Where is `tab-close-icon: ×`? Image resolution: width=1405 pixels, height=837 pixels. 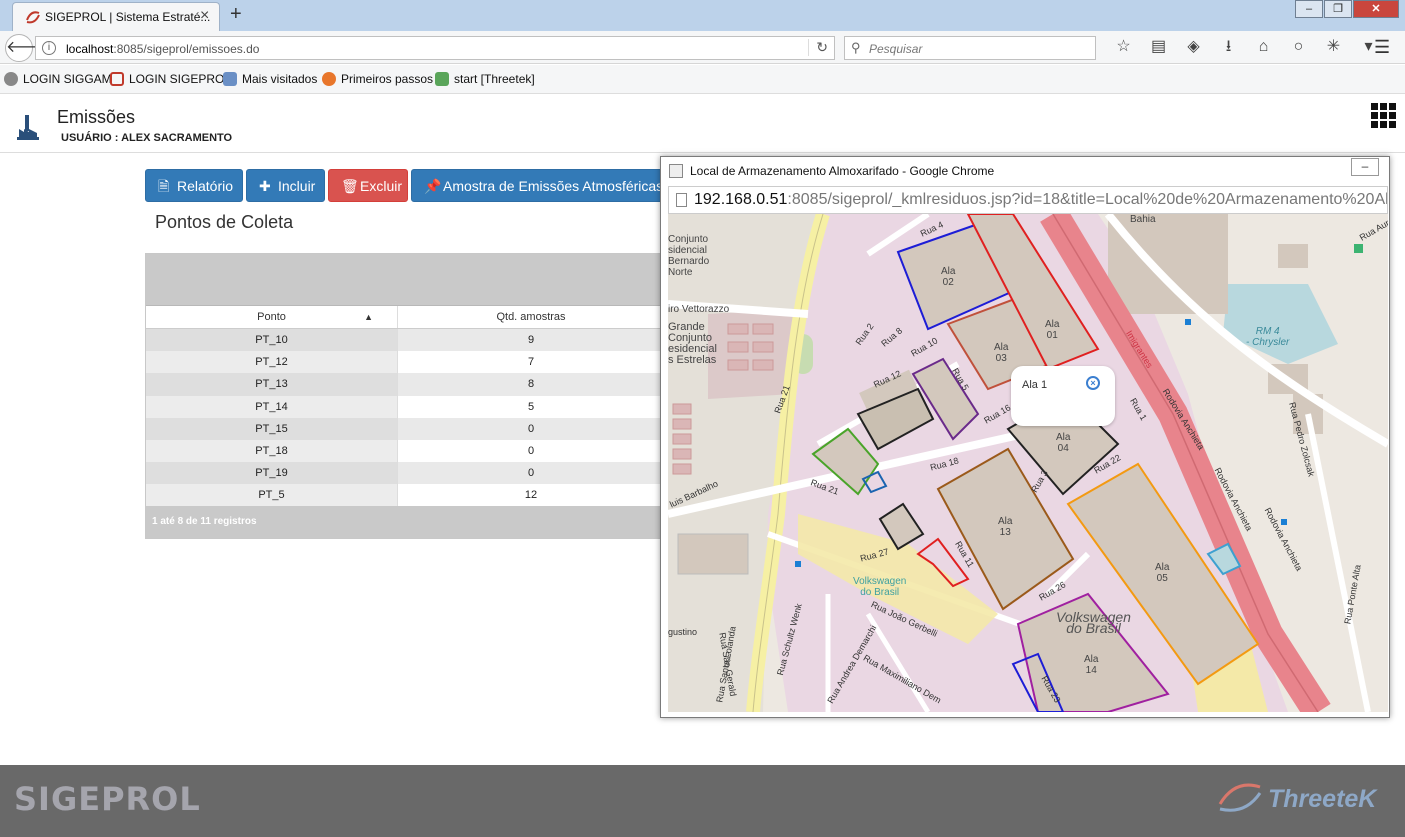
tab-close-icon: × is located at coordinates (204, 16).